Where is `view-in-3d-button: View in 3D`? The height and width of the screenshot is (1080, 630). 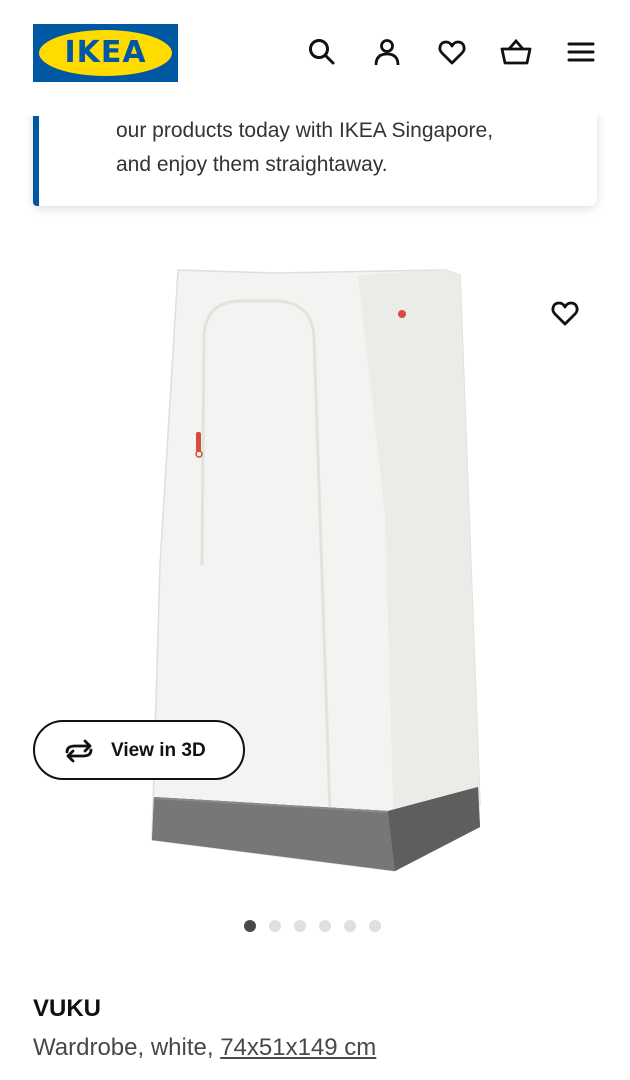
view-in-3d-button: View in 3D is located at coordinates (139, 750).